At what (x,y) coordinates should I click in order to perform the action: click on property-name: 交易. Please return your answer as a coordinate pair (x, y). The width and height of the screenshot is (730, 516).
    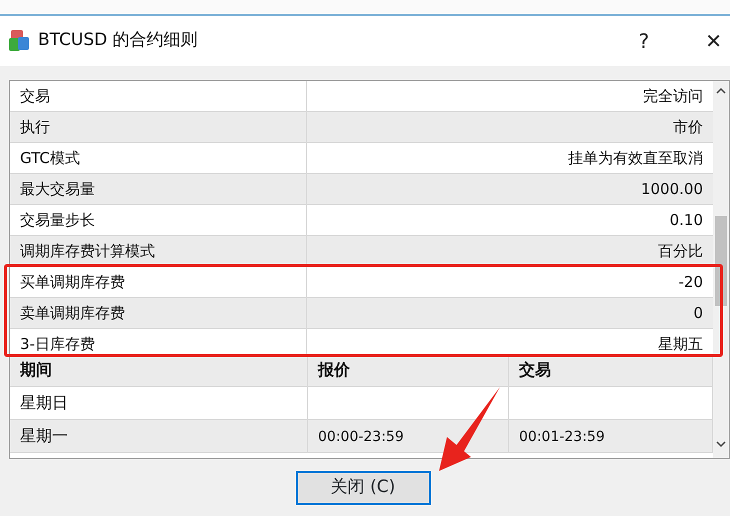
    Looking at the image, I should click on (158, 96).